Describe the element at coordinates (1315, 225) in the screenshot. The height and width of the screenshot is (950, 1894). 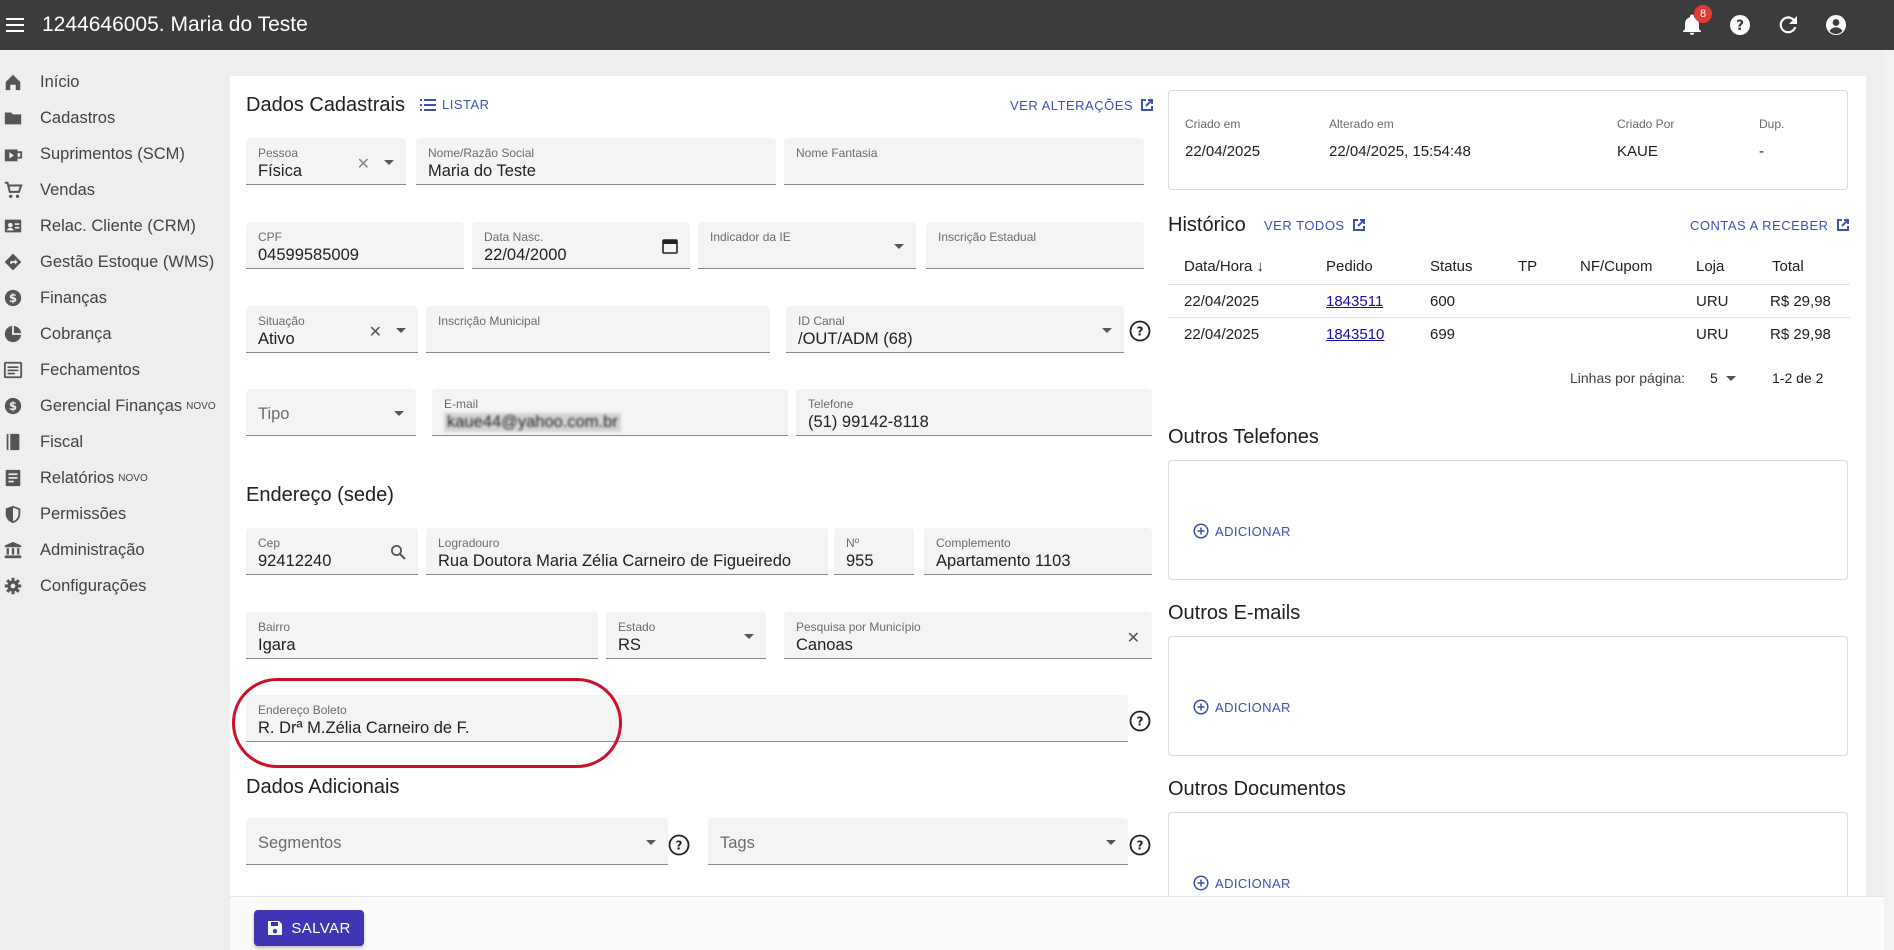
I see `ver-todos-button: VER TODOS` at that location.